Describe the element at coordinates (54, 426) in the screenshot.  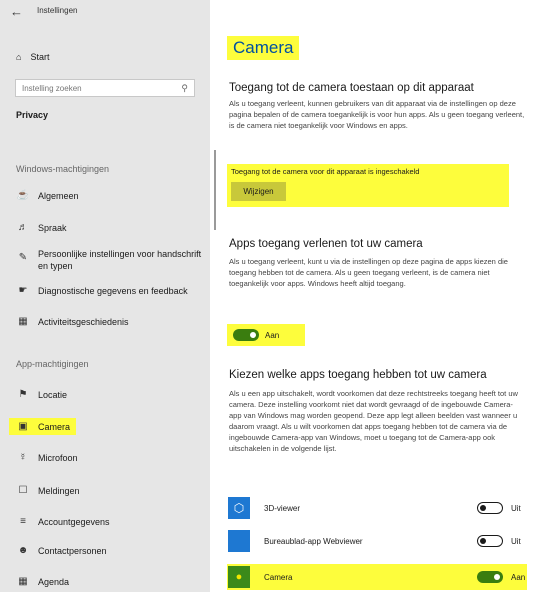
I see `sidebar-item-label: Camera` at that location.